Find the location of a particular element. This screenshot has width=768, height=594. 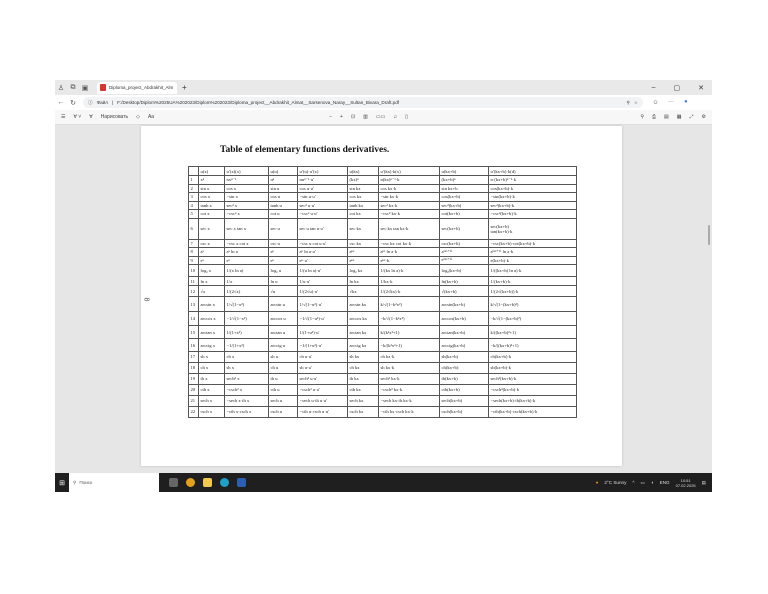

restore-button: ▢ is located at coordinates (677, 88).